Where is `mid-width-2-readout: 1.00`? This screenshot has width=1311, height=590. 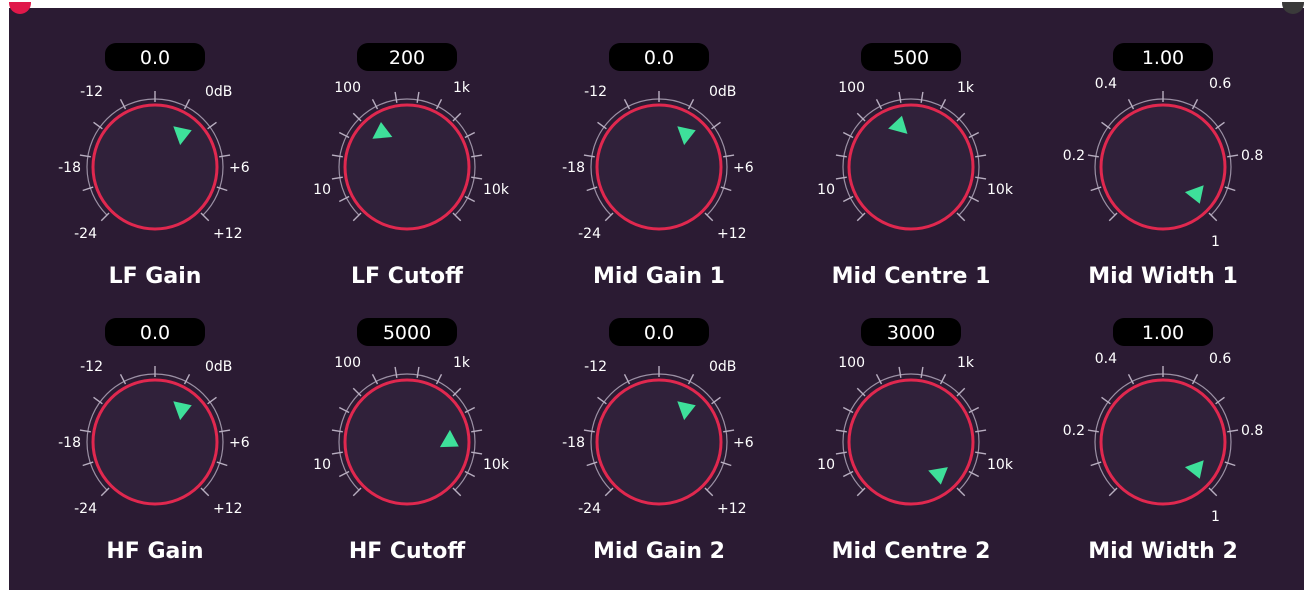
mid-width-2-readout: 1.00 is located at coordinates (1163, 332).